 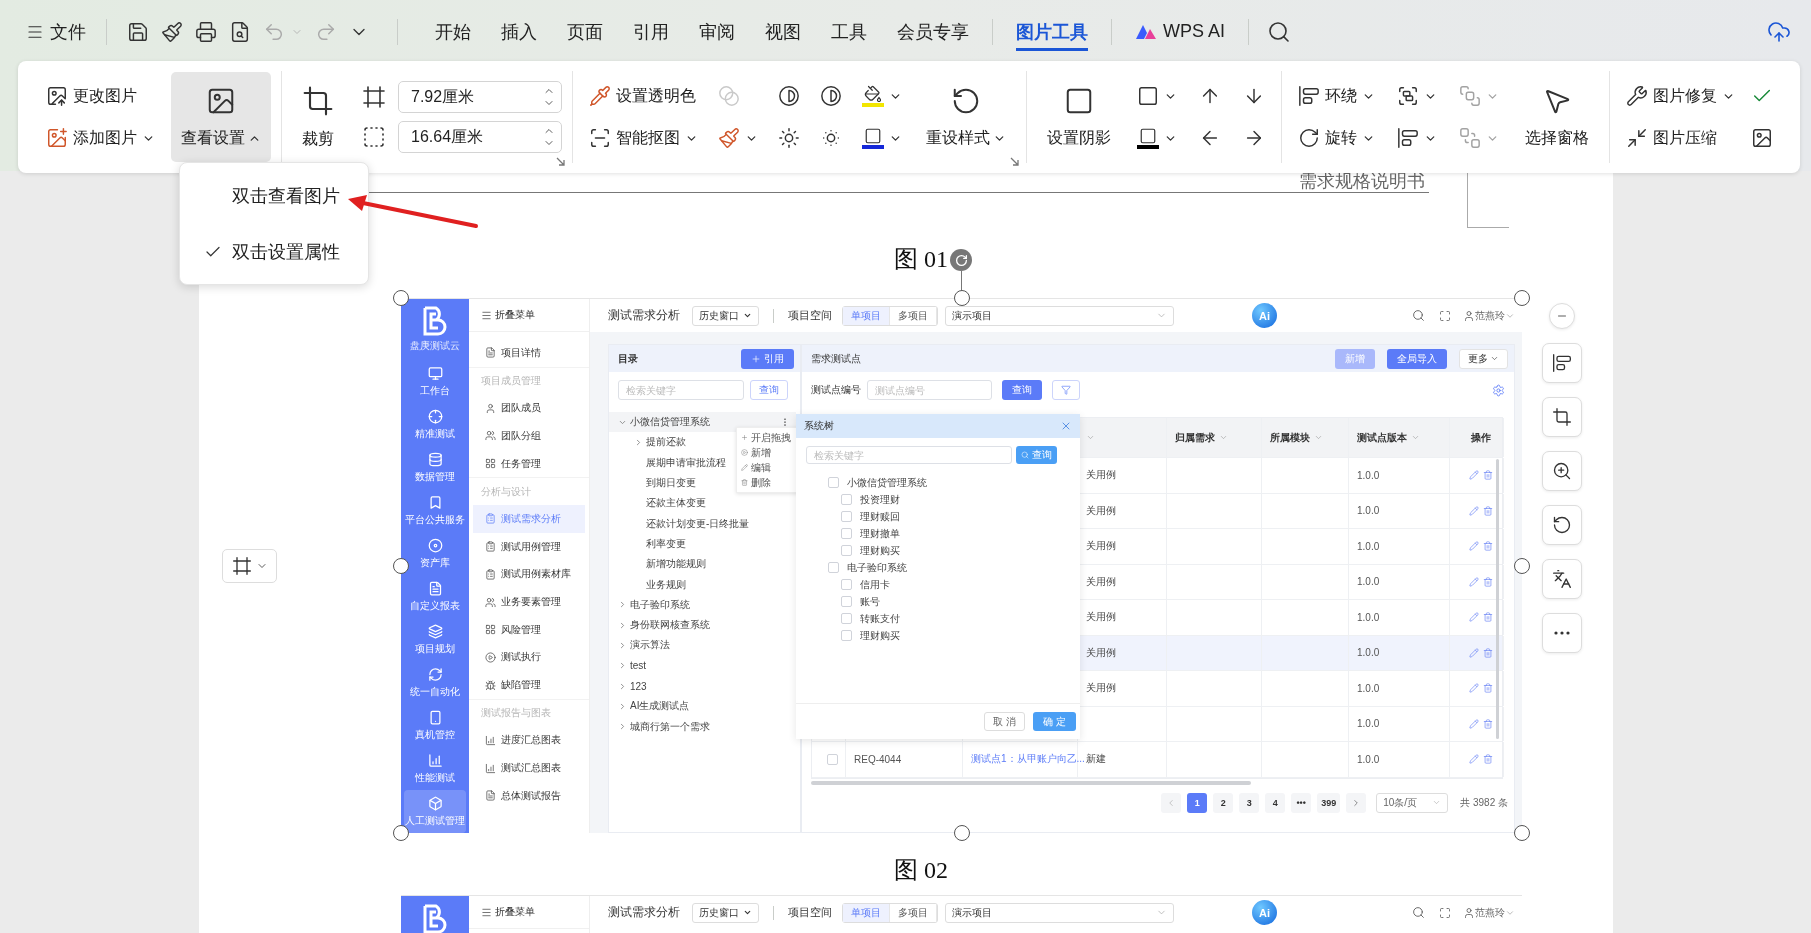 I want to click on tree-item: 新增功能规则, so click(x=702, y=564).